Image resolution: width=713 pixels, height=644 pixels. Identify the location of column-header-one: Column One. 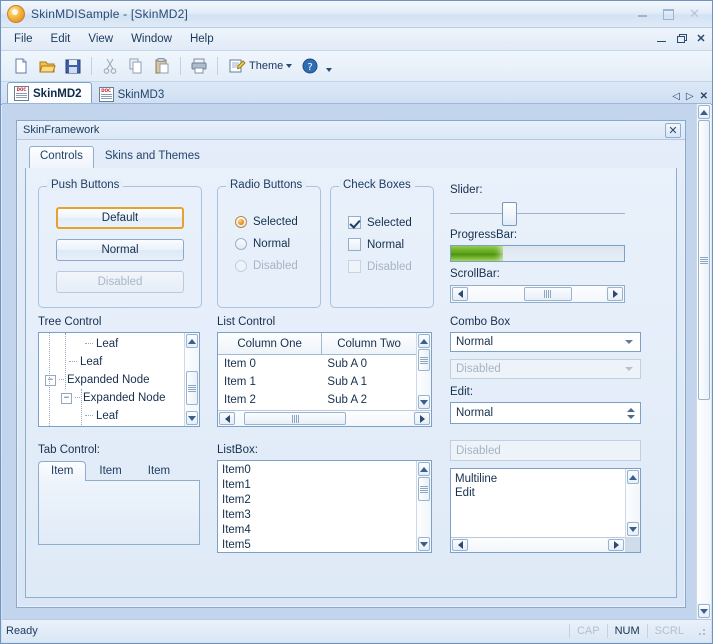
(270, 343).